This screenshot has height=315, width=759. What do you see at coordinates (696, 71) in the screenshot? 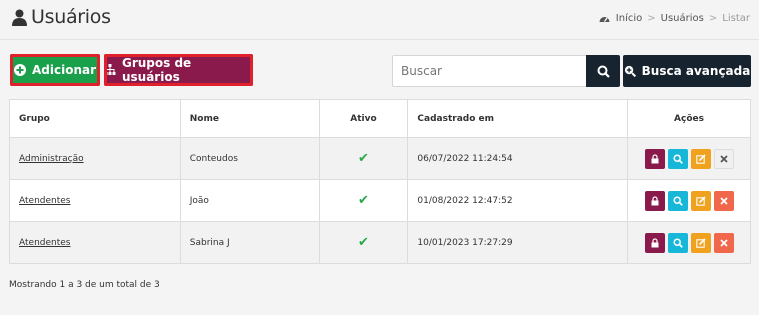
I see `advanced-search-label: Busca avançada` at bounding box center [696, 71].